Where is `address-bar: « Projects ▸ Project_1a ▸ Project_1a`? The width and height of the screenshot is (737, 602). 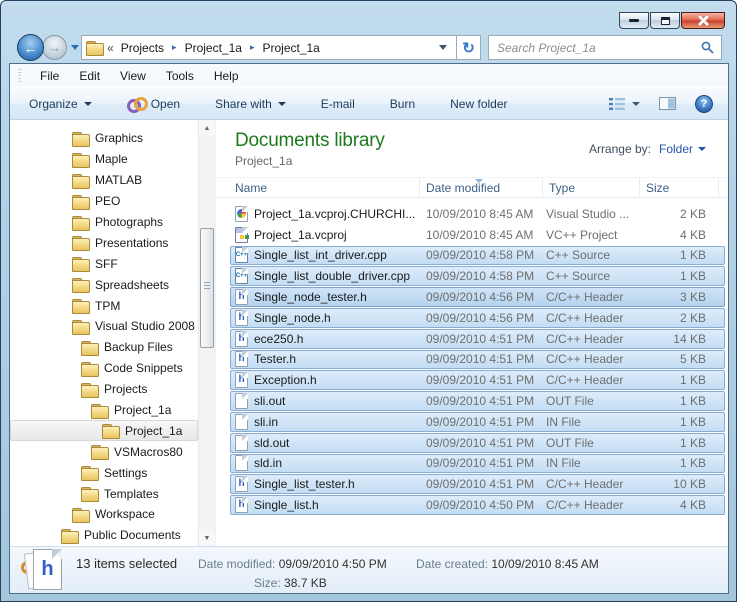
address-bar: « Projects ▸ Project_1a ▸ Project_1a is located at coordinates (269, 47).